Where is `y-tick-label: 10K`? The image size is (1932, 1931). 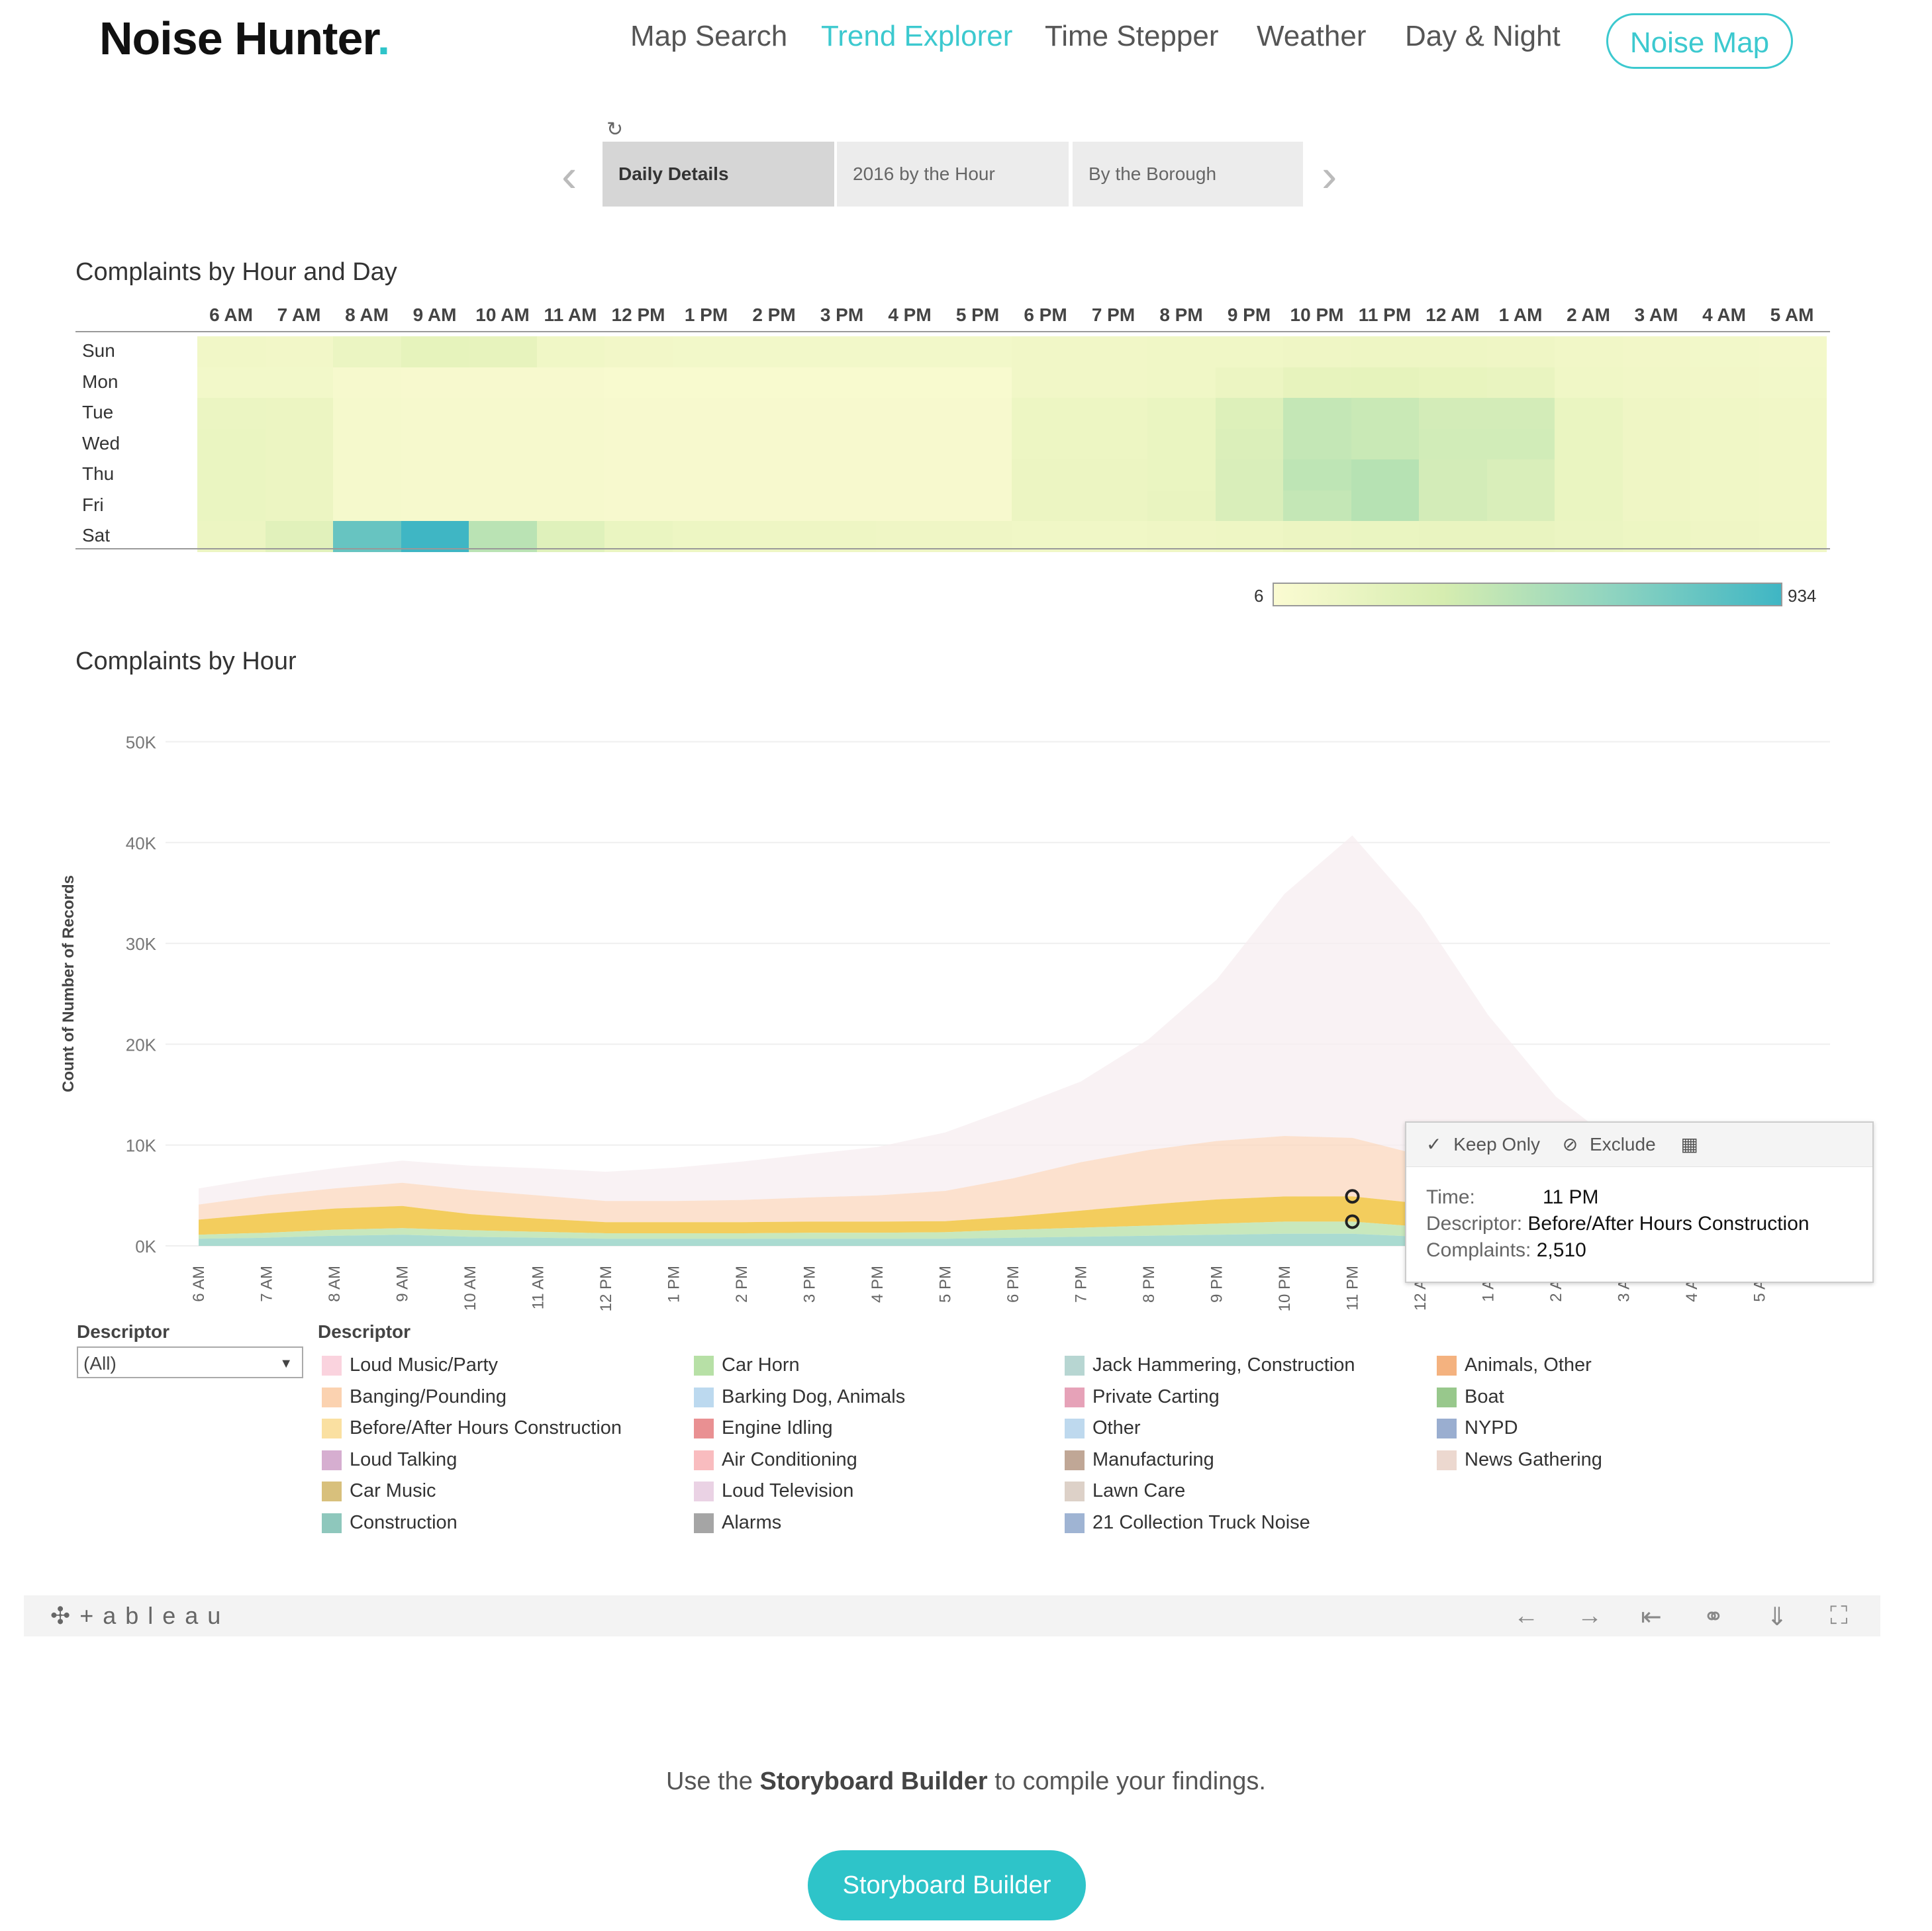 y-tick-label: 10K is located at coordinates (141, 1146).